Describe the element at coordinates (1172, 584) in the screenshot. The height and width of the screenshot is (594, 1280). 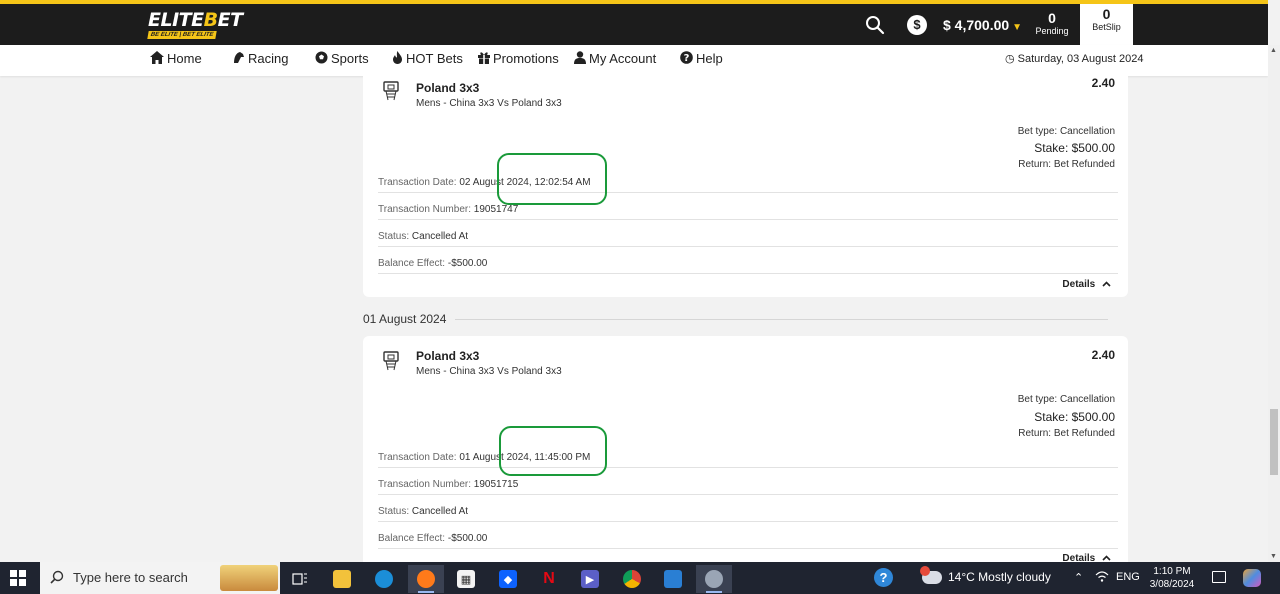
I see `clock-date: 3/08/2024` at that location.